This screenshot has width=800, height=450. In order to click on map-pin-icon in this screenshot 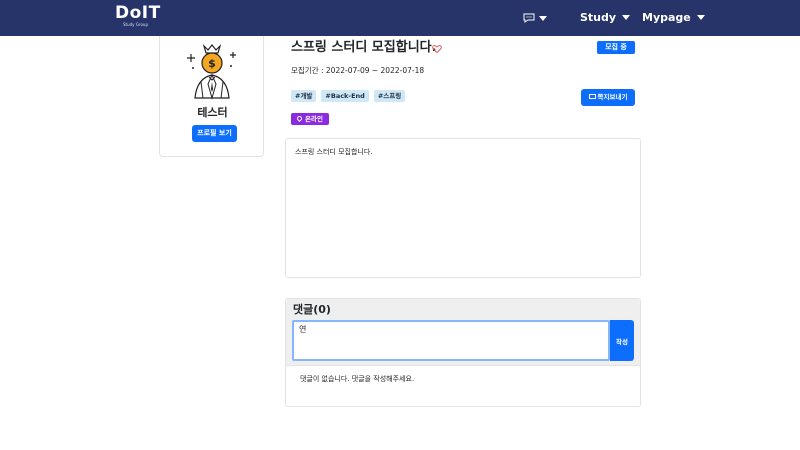, I will do `click(299, 118)`.